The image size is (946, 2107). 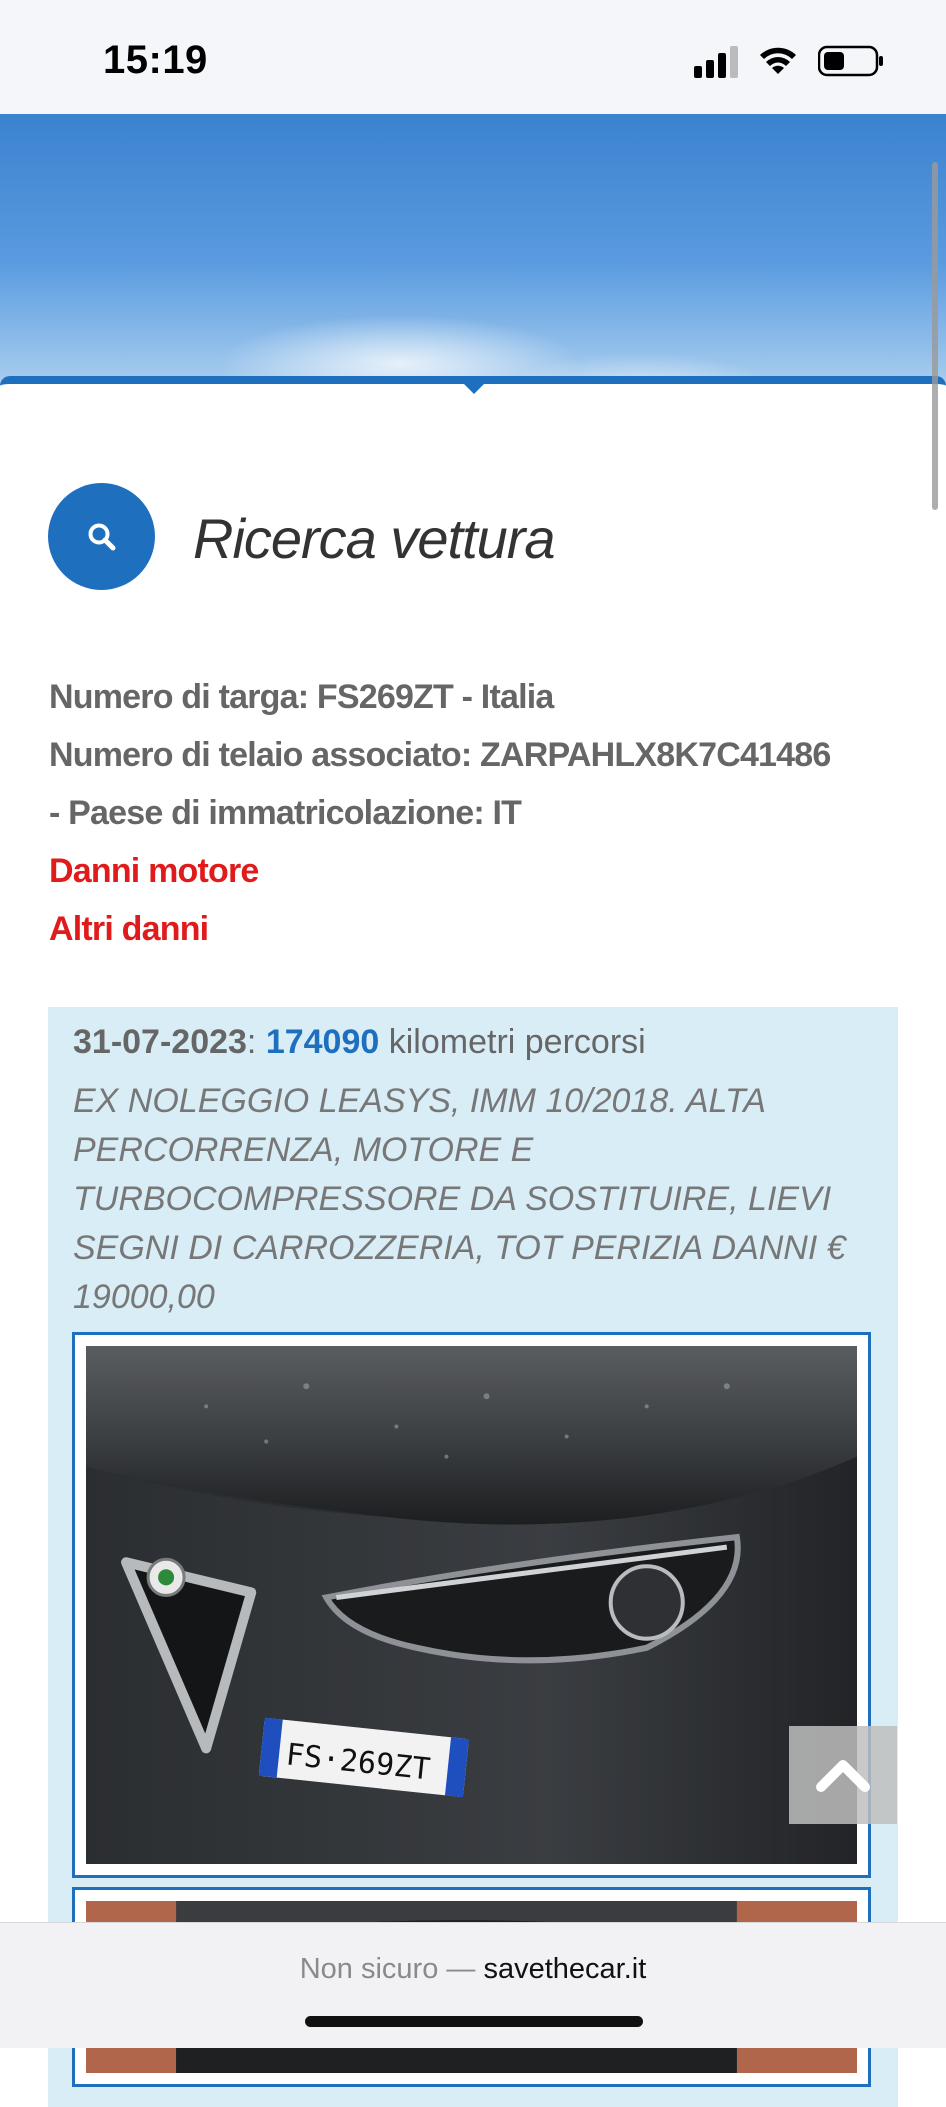 What do you see at coordinates (473, 57) in the screenshot?
I see `status-bar: 15:19` at bounding box center [473, 57].